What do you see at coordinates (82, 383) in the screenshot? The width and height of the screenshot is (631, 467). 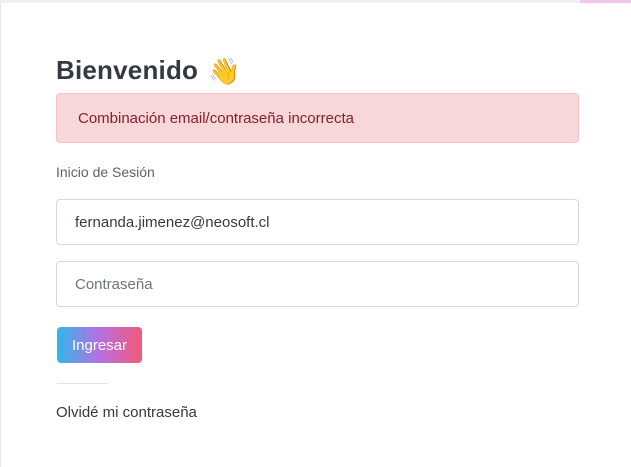 I see `divider` at bounding box center [82, 383].